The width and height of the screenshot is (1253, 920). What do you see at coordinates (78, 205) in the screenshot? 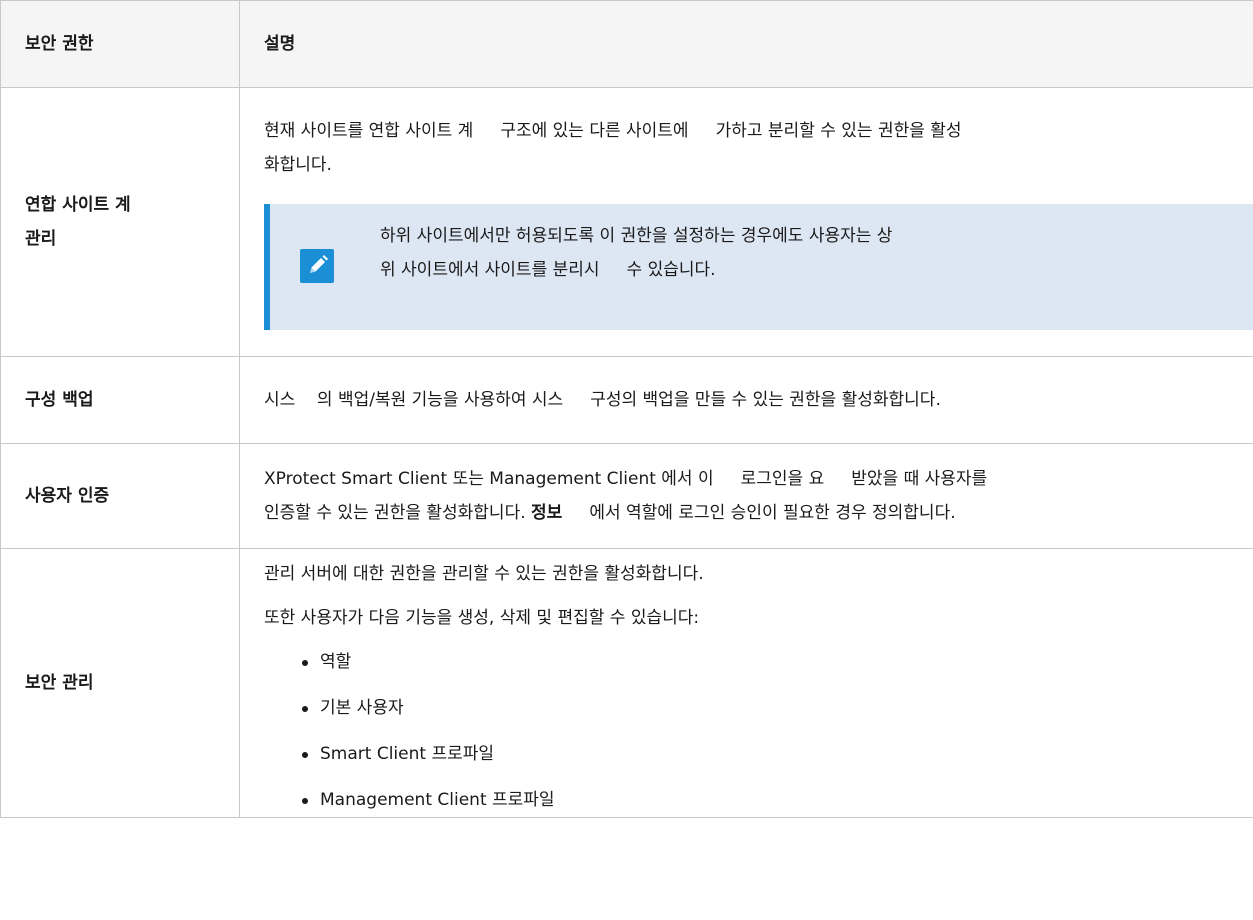
I see `permission-name-line: 연합 사이트 계` at bounding box center [78, 205].